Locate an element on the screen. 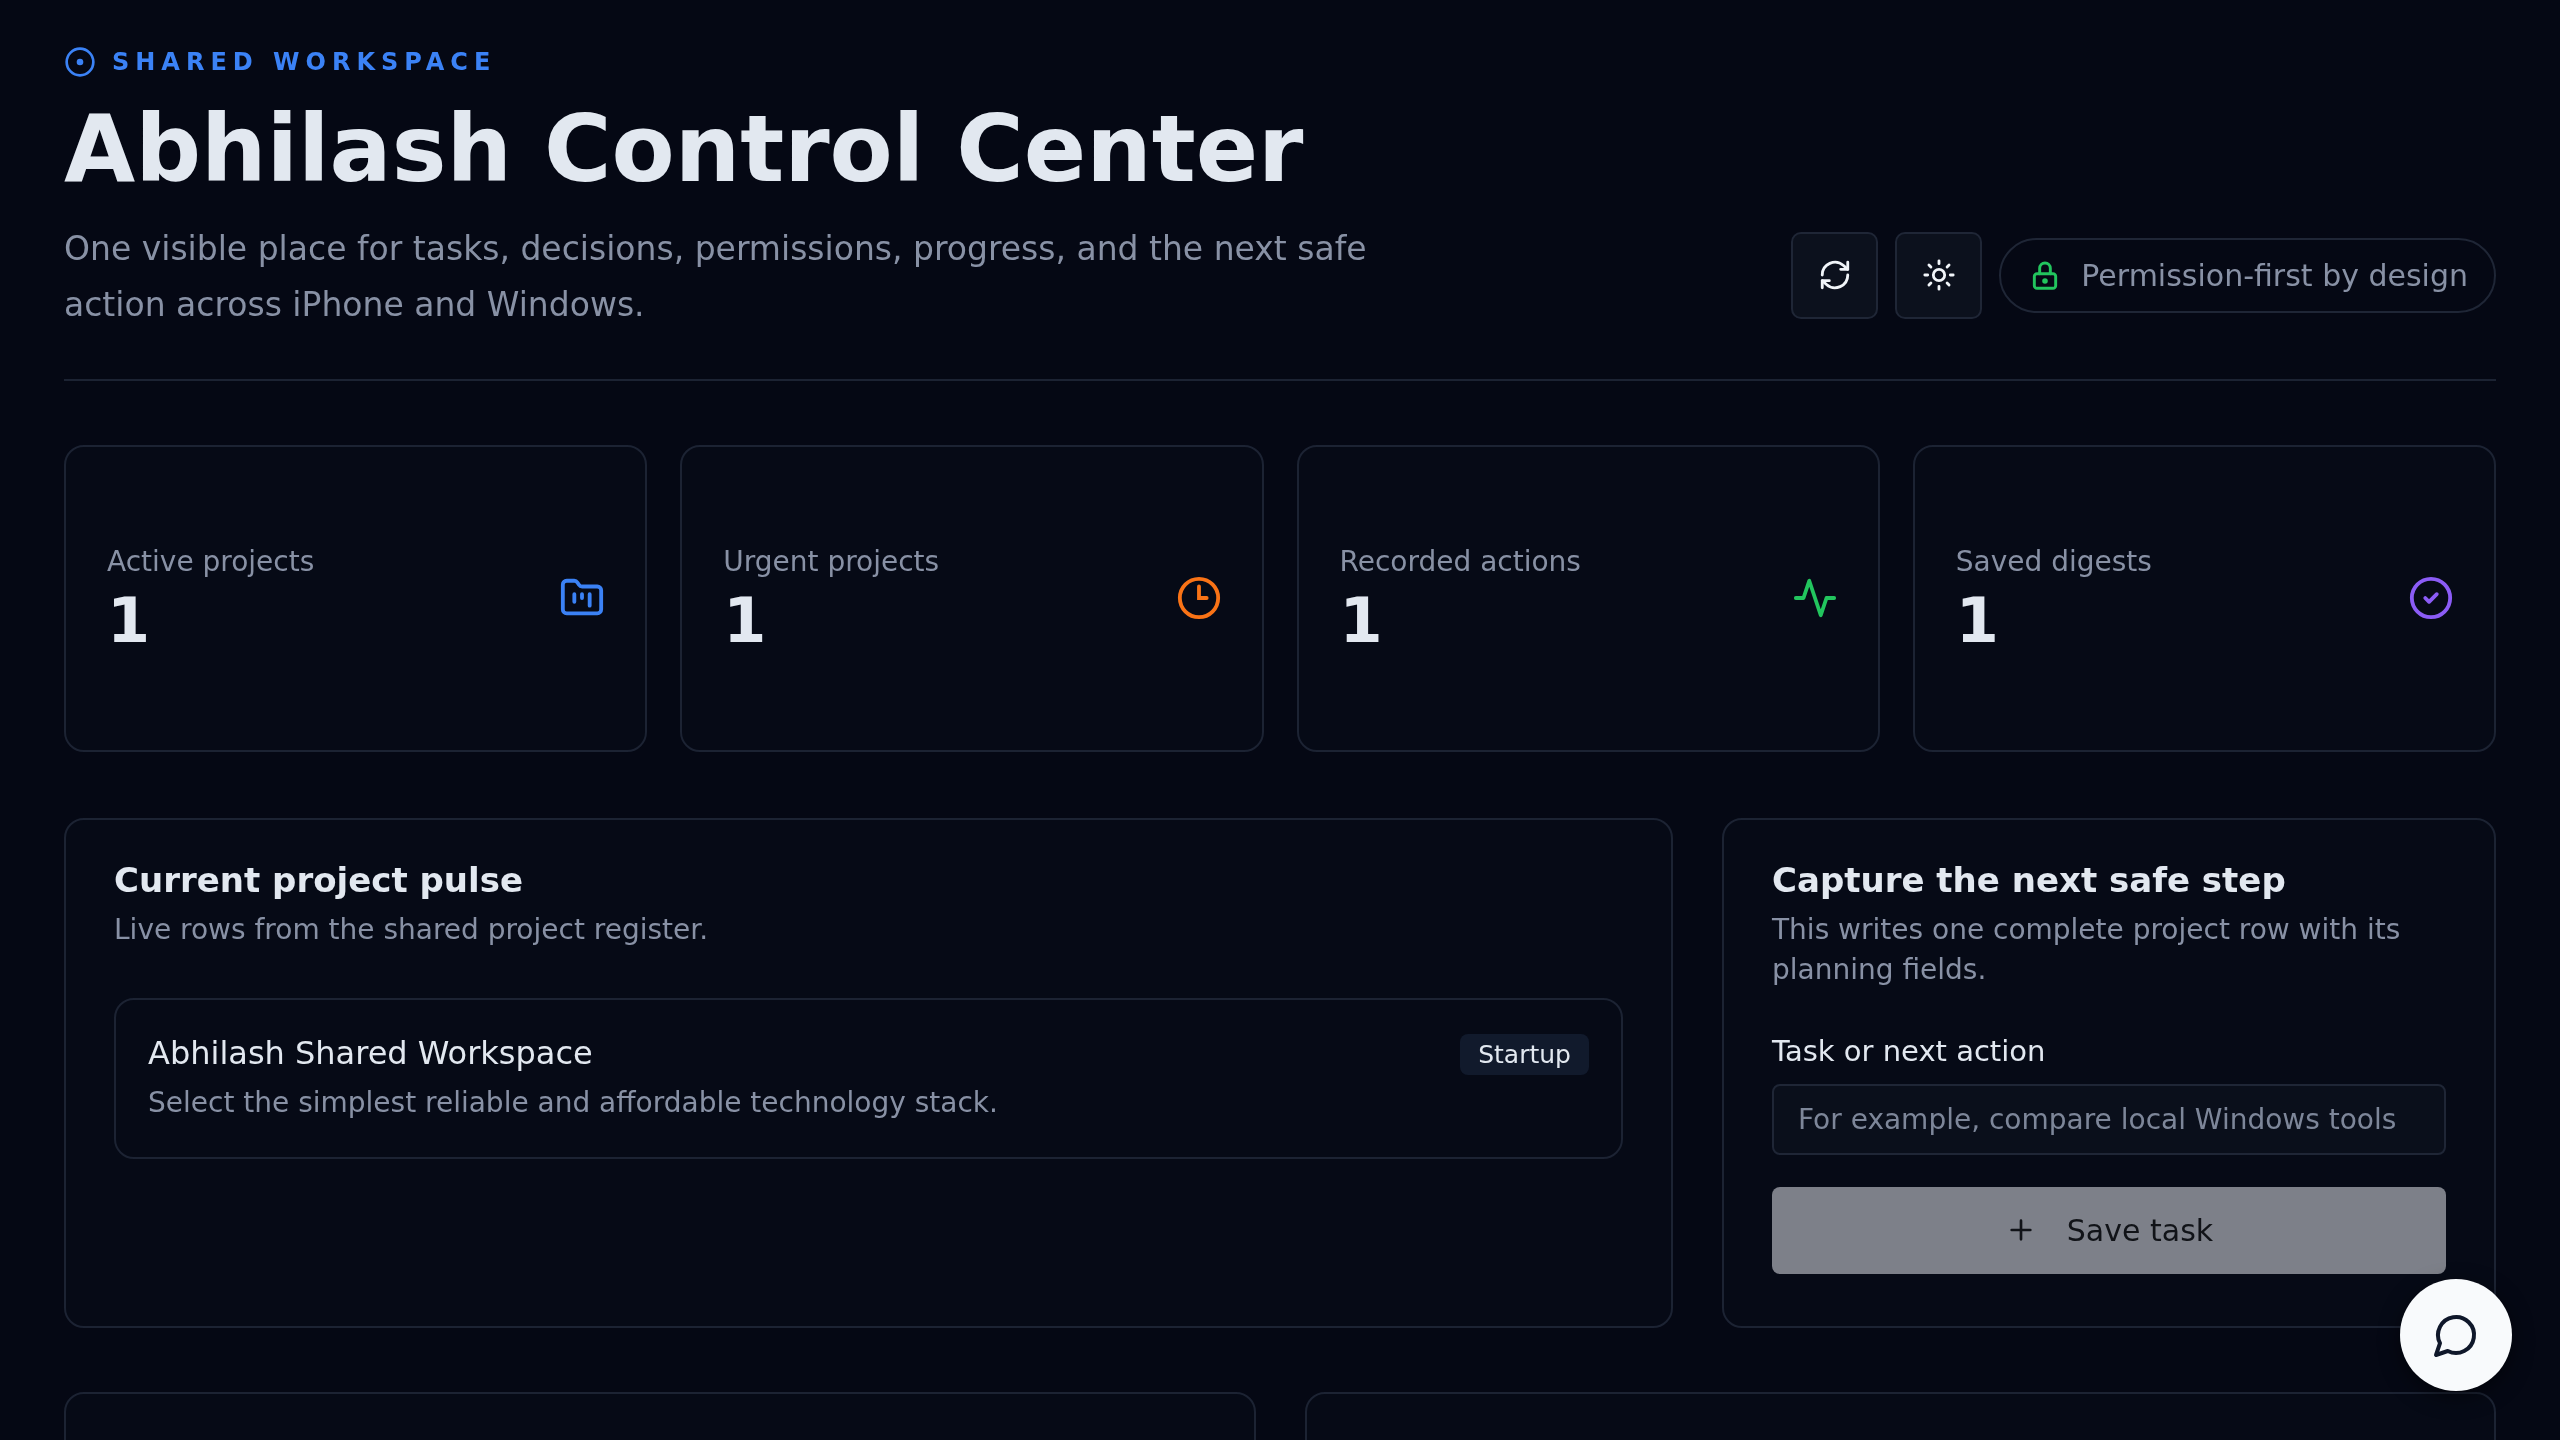 The image size is (2560, 1440). stat-label: Saved digests is located at coordinates (2053, 561).